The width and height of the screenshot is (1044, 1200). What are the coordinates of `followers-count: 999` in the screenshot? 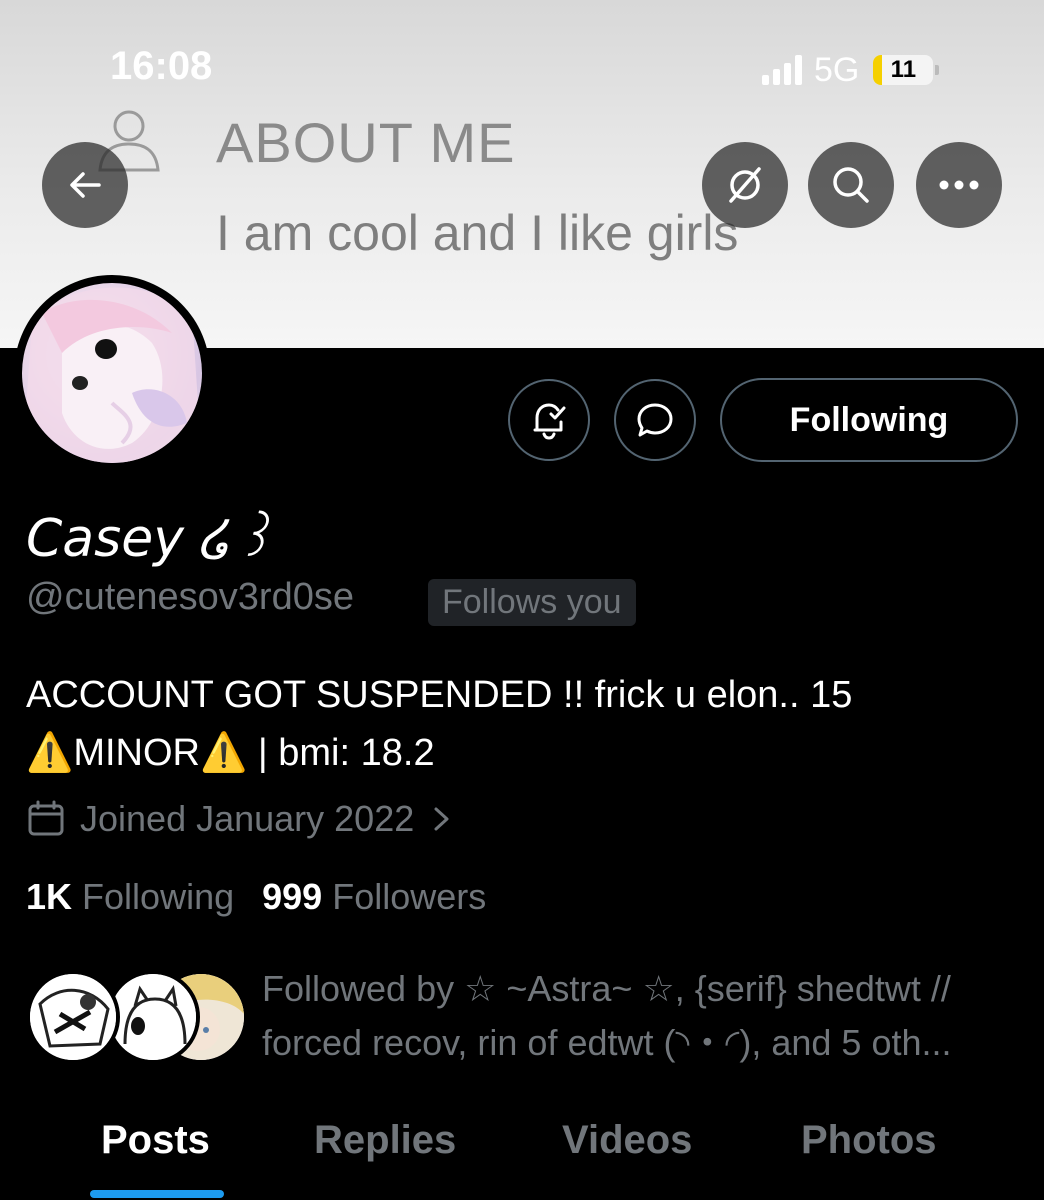 It's located at (292, 896).